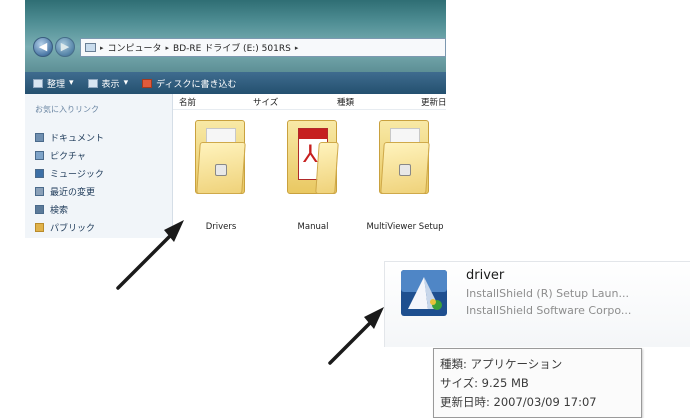  I want to click on column-header-type: 種類, so click(345, 102).